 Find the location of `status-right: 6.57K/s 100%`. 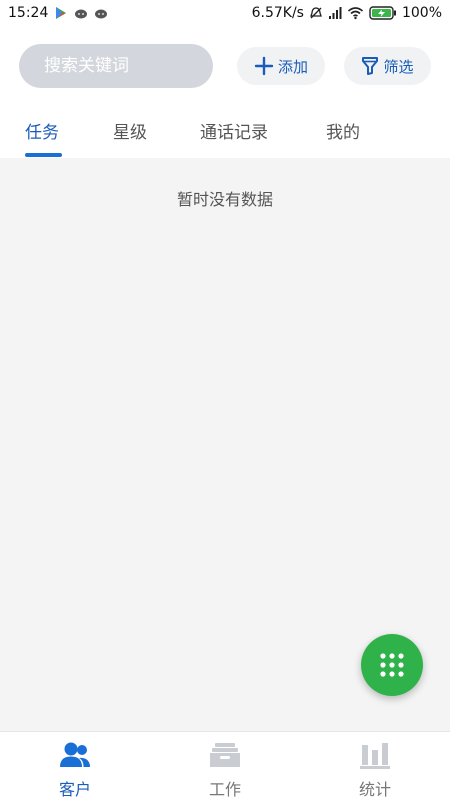

status-right: 6.57K/s 100% is located at coordinates (347, 13).